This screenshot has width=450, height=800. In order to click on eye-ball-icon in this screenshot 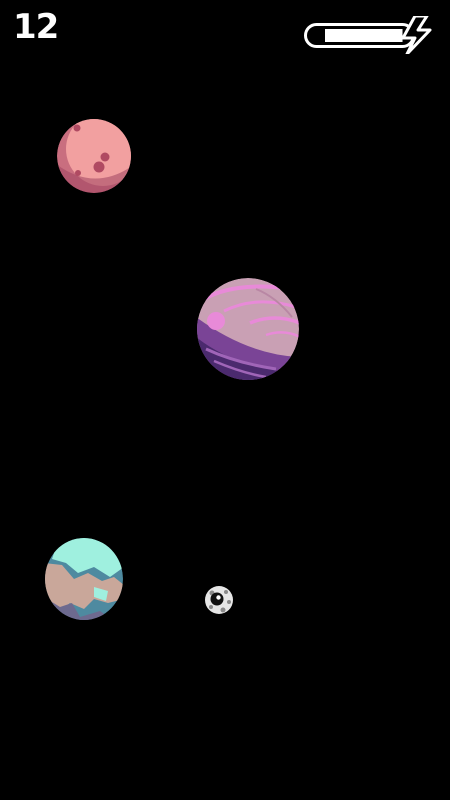, I will do `click(219, 600)`.